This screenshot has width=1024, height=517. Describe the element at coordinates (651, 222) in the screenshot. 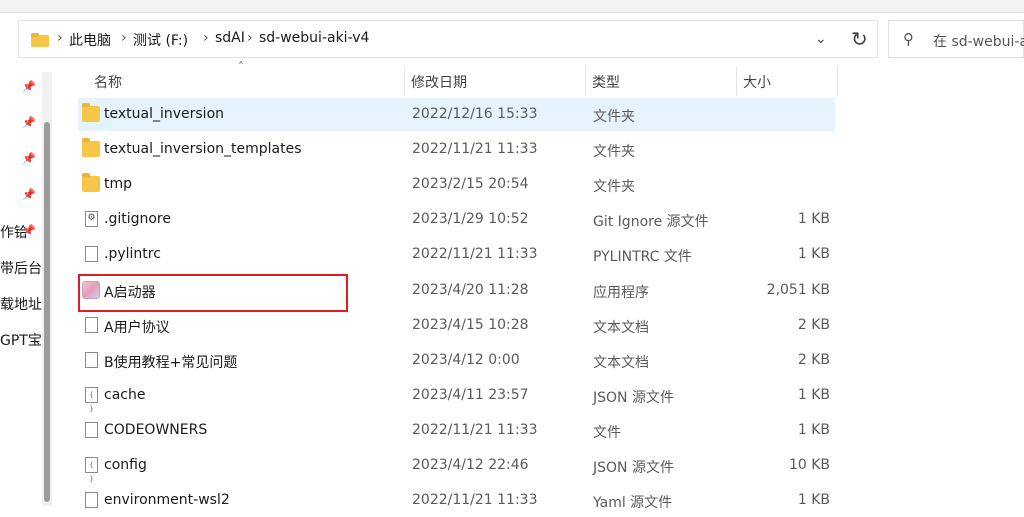

I see `file-type: Git Ignore 源文件` at that location.